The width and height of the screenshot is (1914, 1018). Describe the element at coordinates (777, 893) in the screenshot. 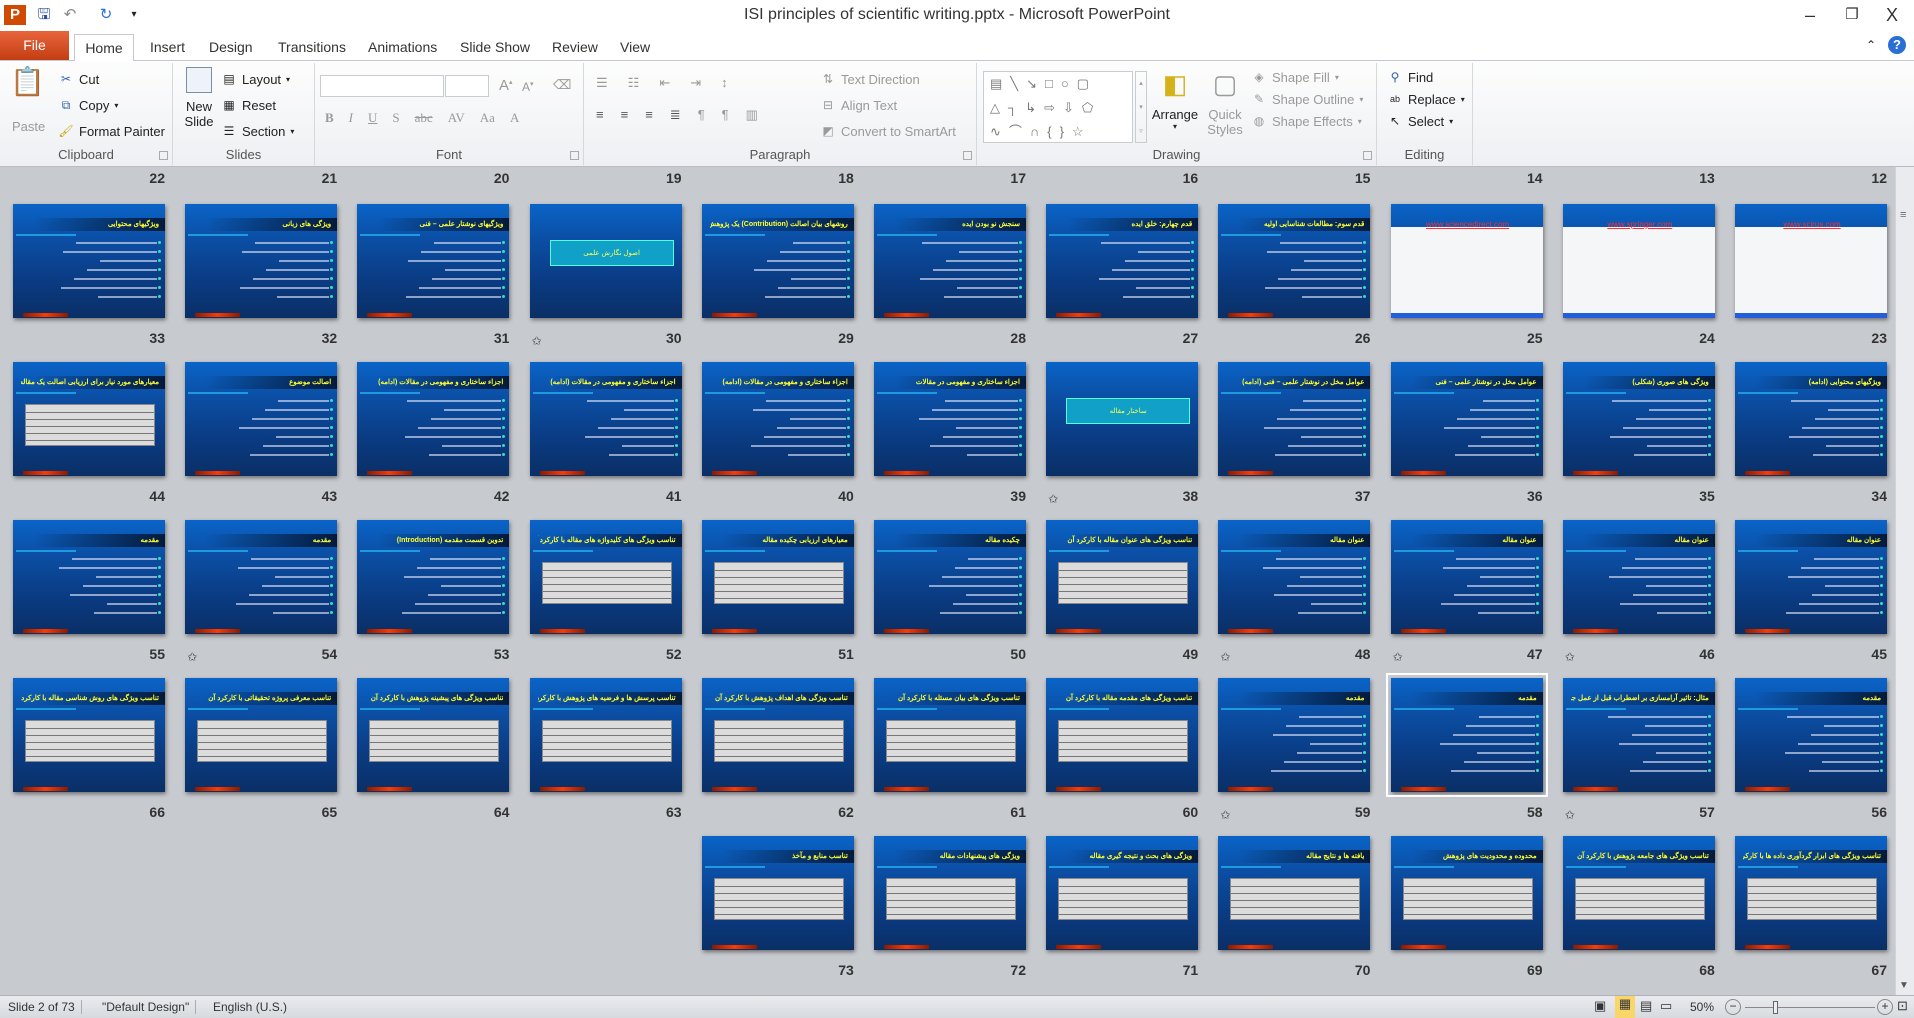

I see `slide-thumbnail: تناسب منابع و مآخذ` at that location.